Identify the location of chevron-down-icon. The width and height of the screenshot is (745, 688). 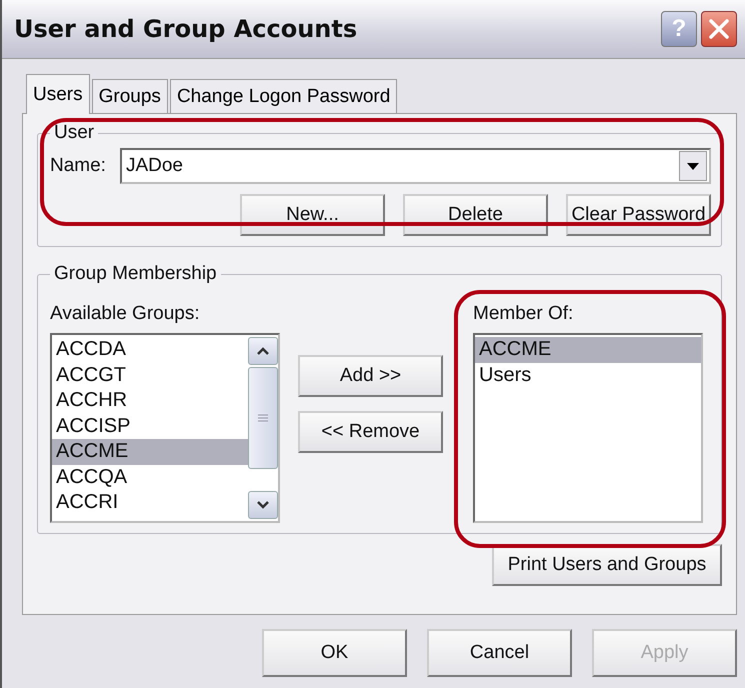
(263, 505).